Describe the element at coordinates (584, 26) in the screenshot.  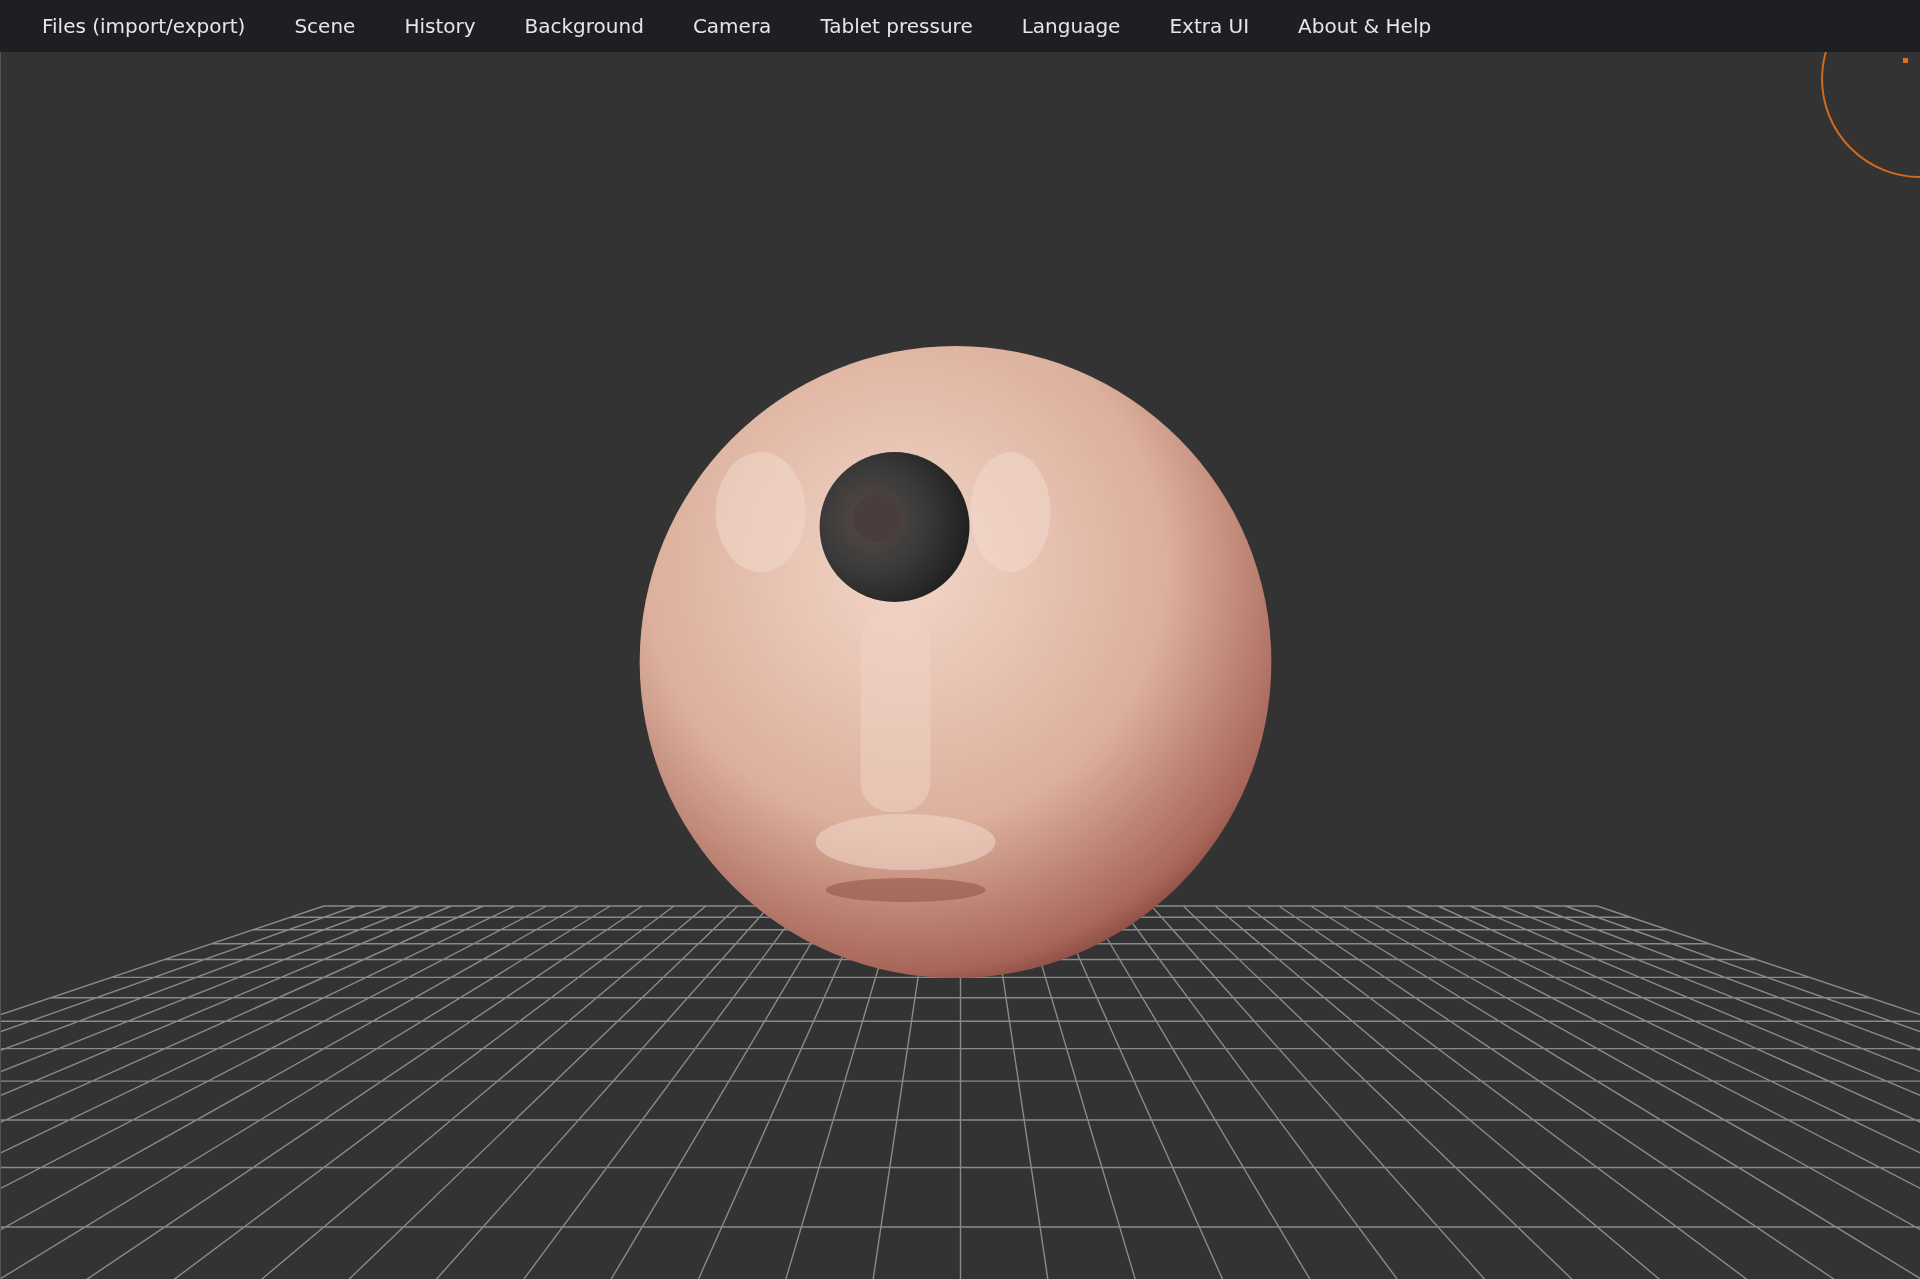
I see `menu-item: Background` at that location.